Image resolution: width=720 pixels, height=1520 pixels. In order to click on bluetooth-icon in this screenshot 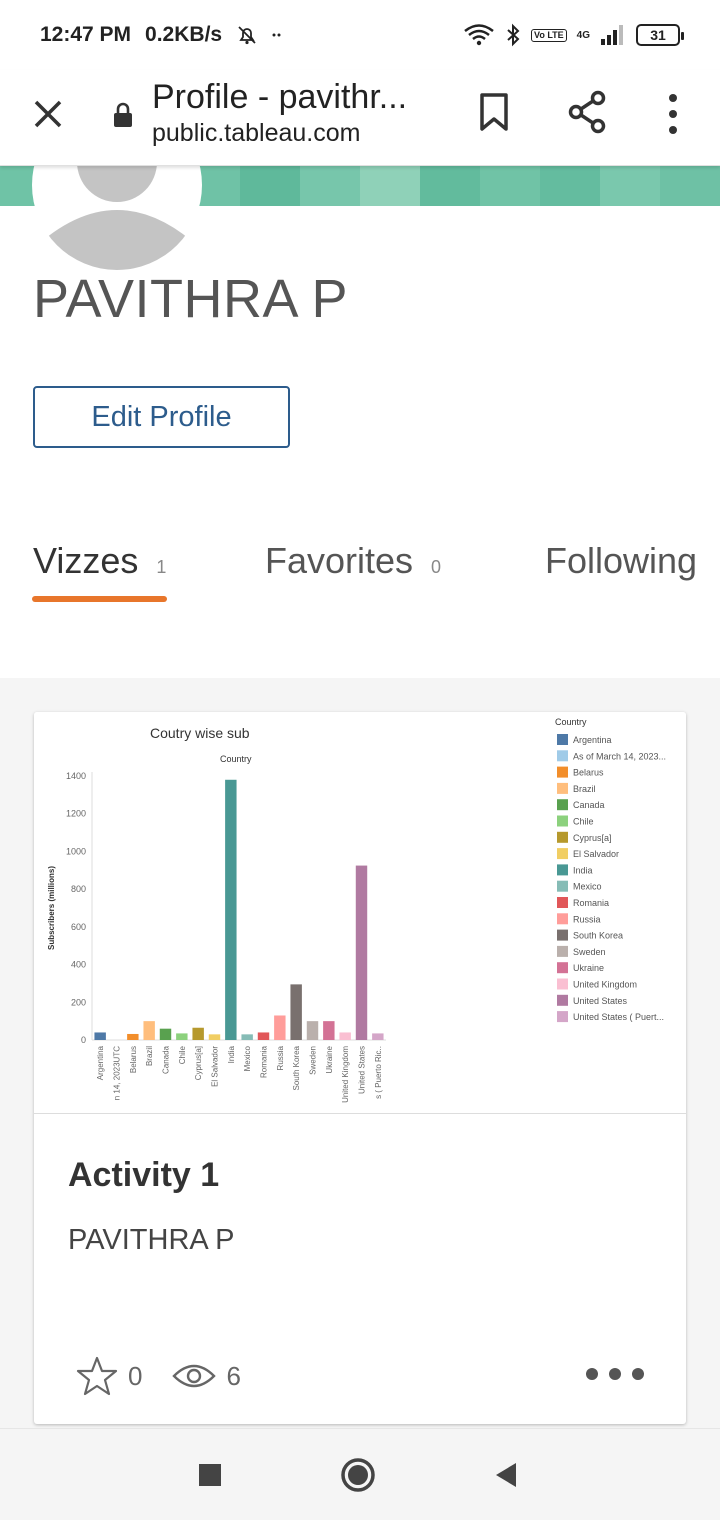, I will do `click(513, 35)`.